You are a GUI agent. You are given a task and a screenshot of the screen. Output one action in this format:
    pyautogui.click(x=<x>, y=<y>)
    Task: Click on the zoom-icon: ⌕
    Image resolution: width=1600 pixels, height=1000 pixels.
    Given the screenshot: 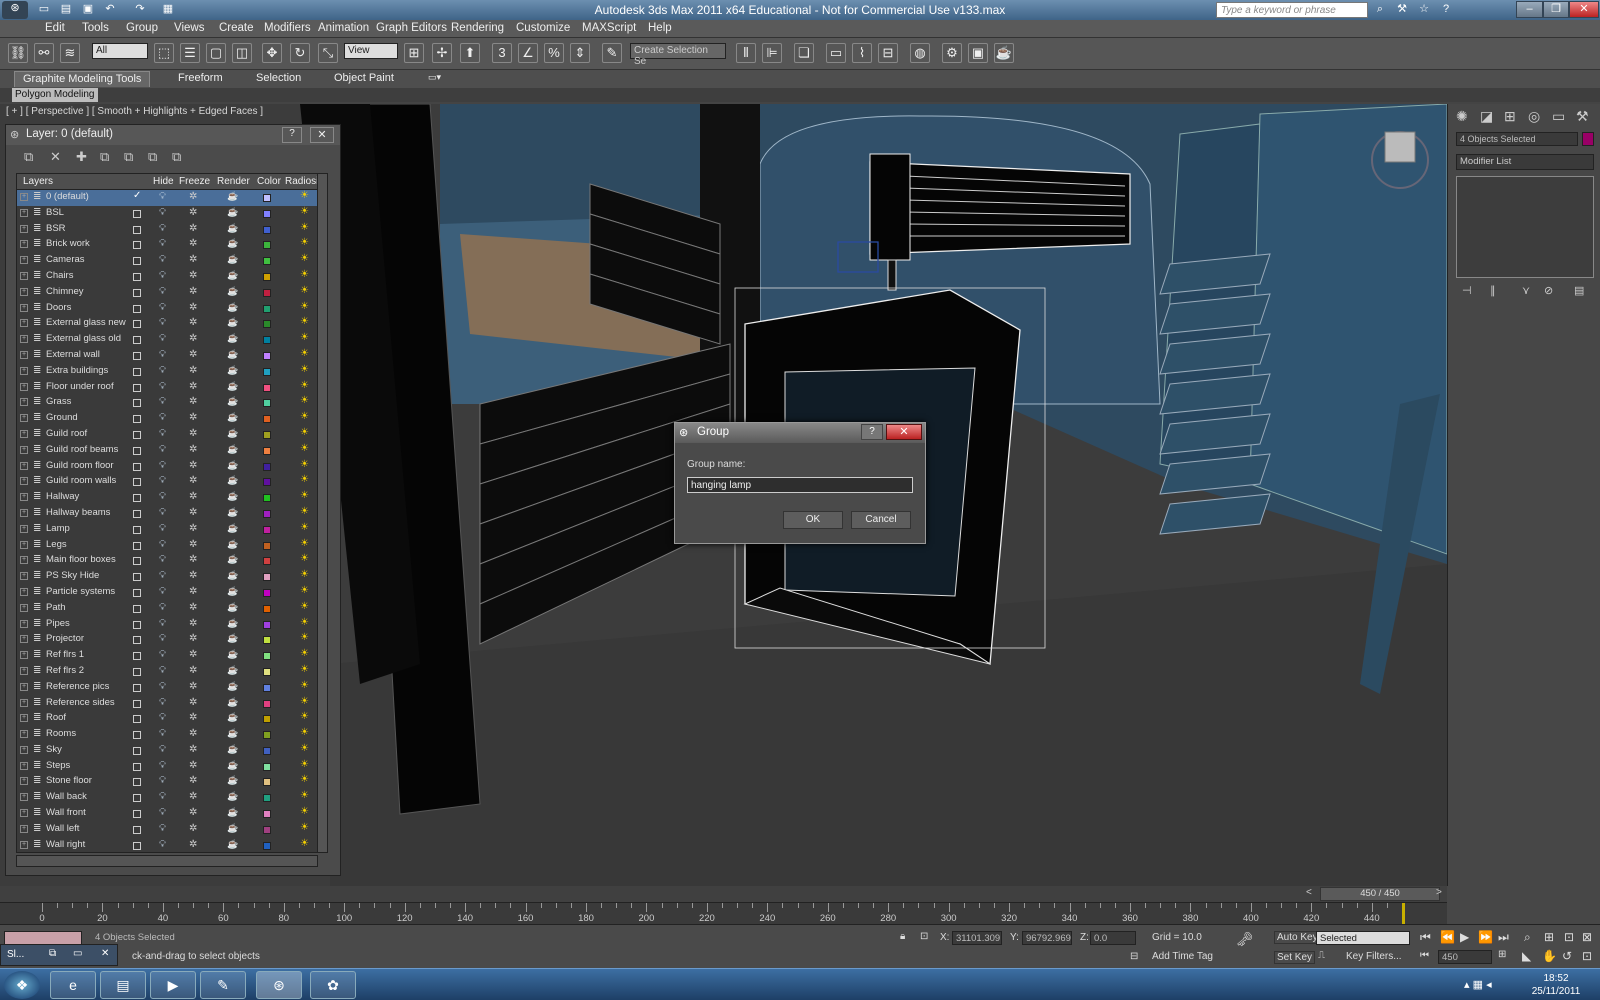 What is the action you would take?
    pyautogui.click(x=1527, y=937)
    